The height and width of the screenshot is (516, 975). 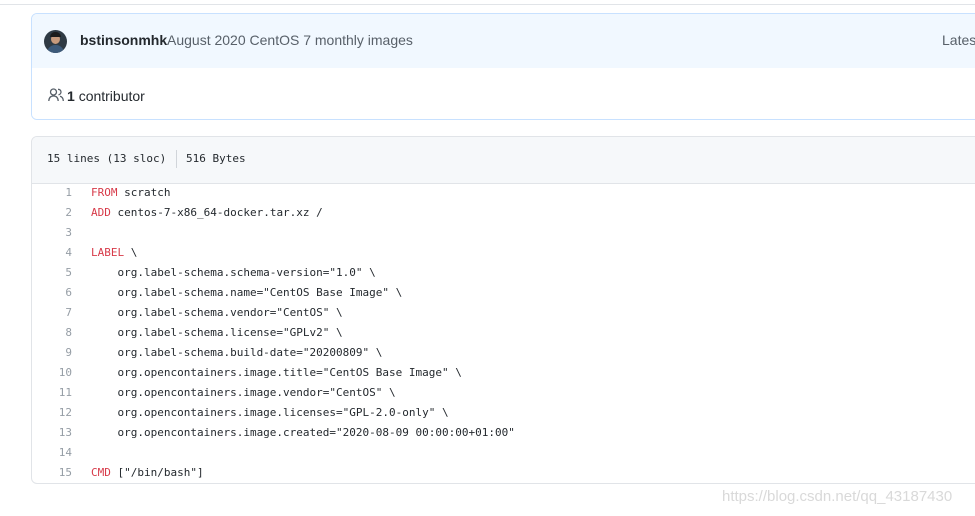 I want to click on code-text: FROM scratch, so click(x=130, y=193).